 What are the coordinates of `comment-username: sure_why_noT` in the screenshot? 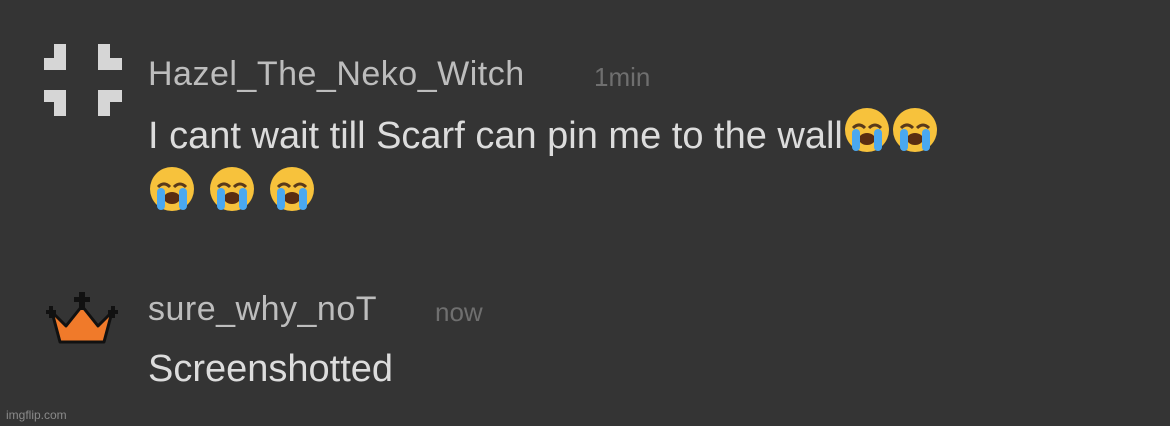 It's located at (262, 309).